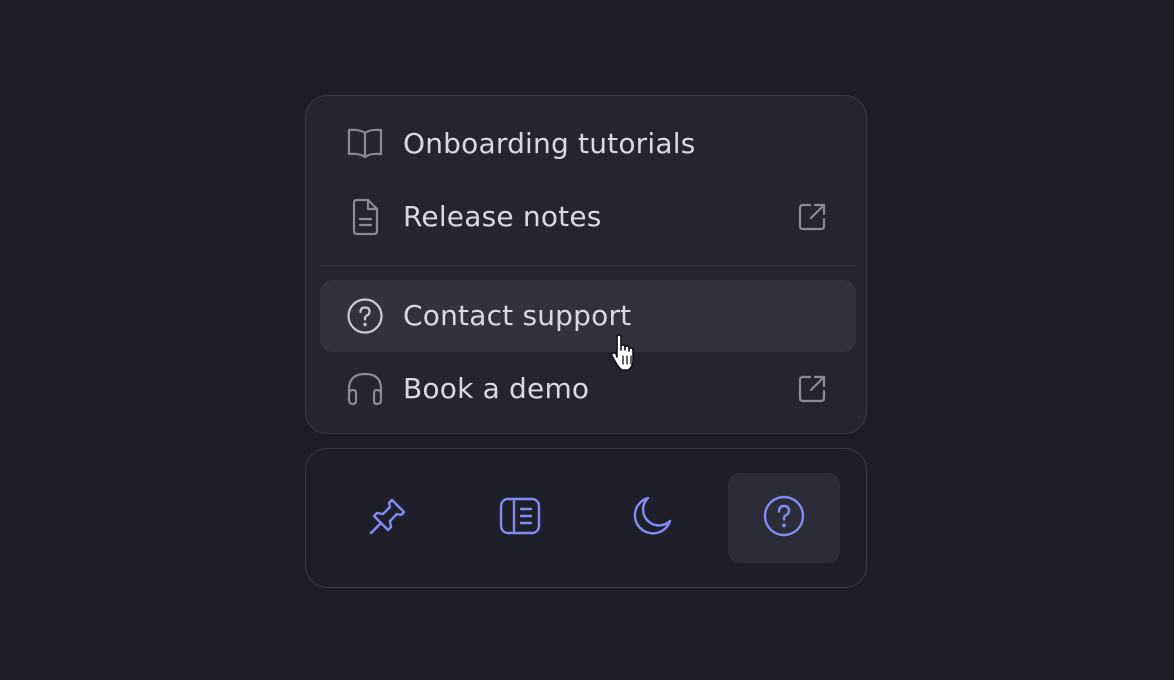  I want to click on hand-pointer-icon, so click(625, 354).